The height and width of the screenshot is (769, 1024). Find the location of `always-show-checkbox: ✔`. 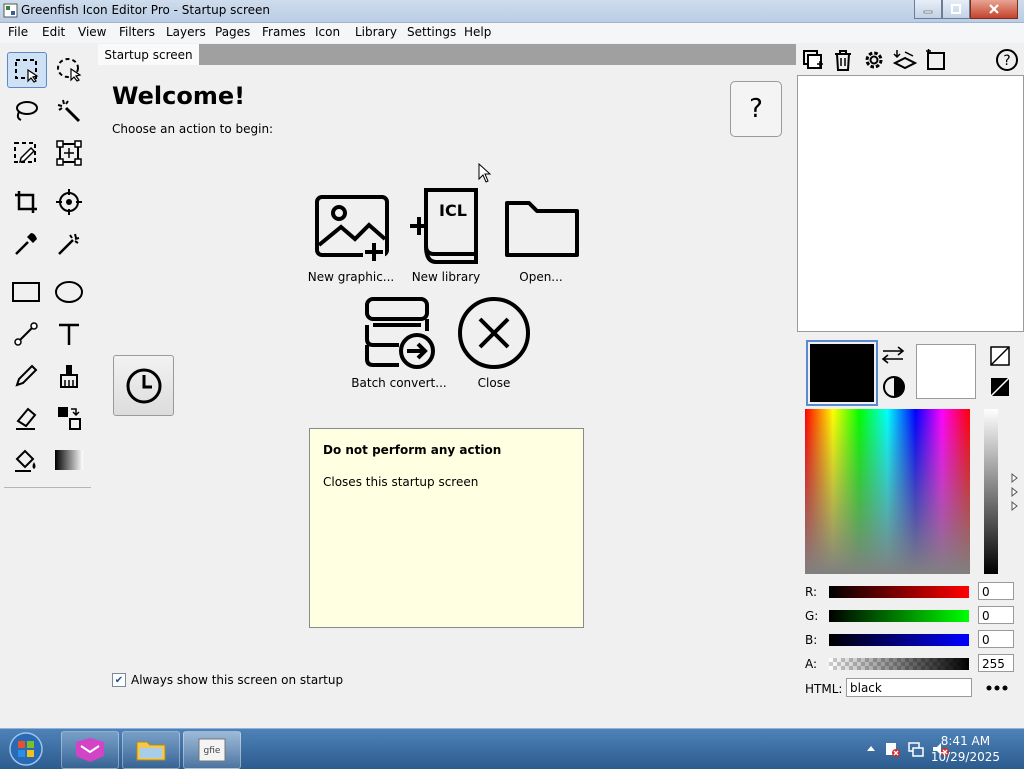

always-show-checkbox: ✔ is located at coordinates (119, 680).